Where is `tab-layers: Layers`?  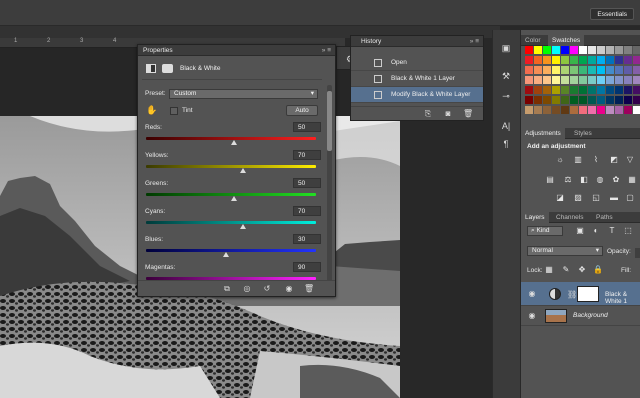
tab-layers: Layers is located at coordinates (535, 217).